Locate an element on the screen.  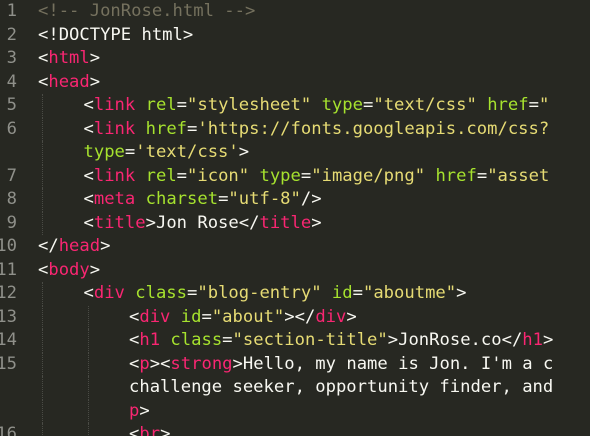
line-number: 13 is located at coordinates (8, 316).